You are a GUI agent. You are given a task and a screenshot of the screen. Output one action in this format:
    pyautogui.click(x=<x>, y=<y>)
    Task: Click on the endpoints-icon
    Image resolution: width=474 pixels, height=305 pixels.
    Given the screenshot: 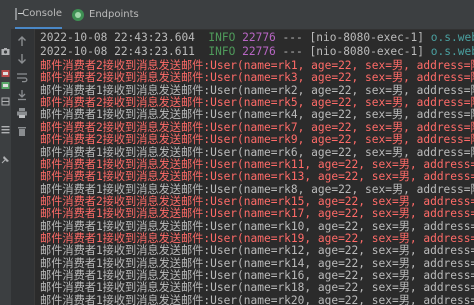 What is the action you would take?
    pyautogui.click(x=78, y=14)
    